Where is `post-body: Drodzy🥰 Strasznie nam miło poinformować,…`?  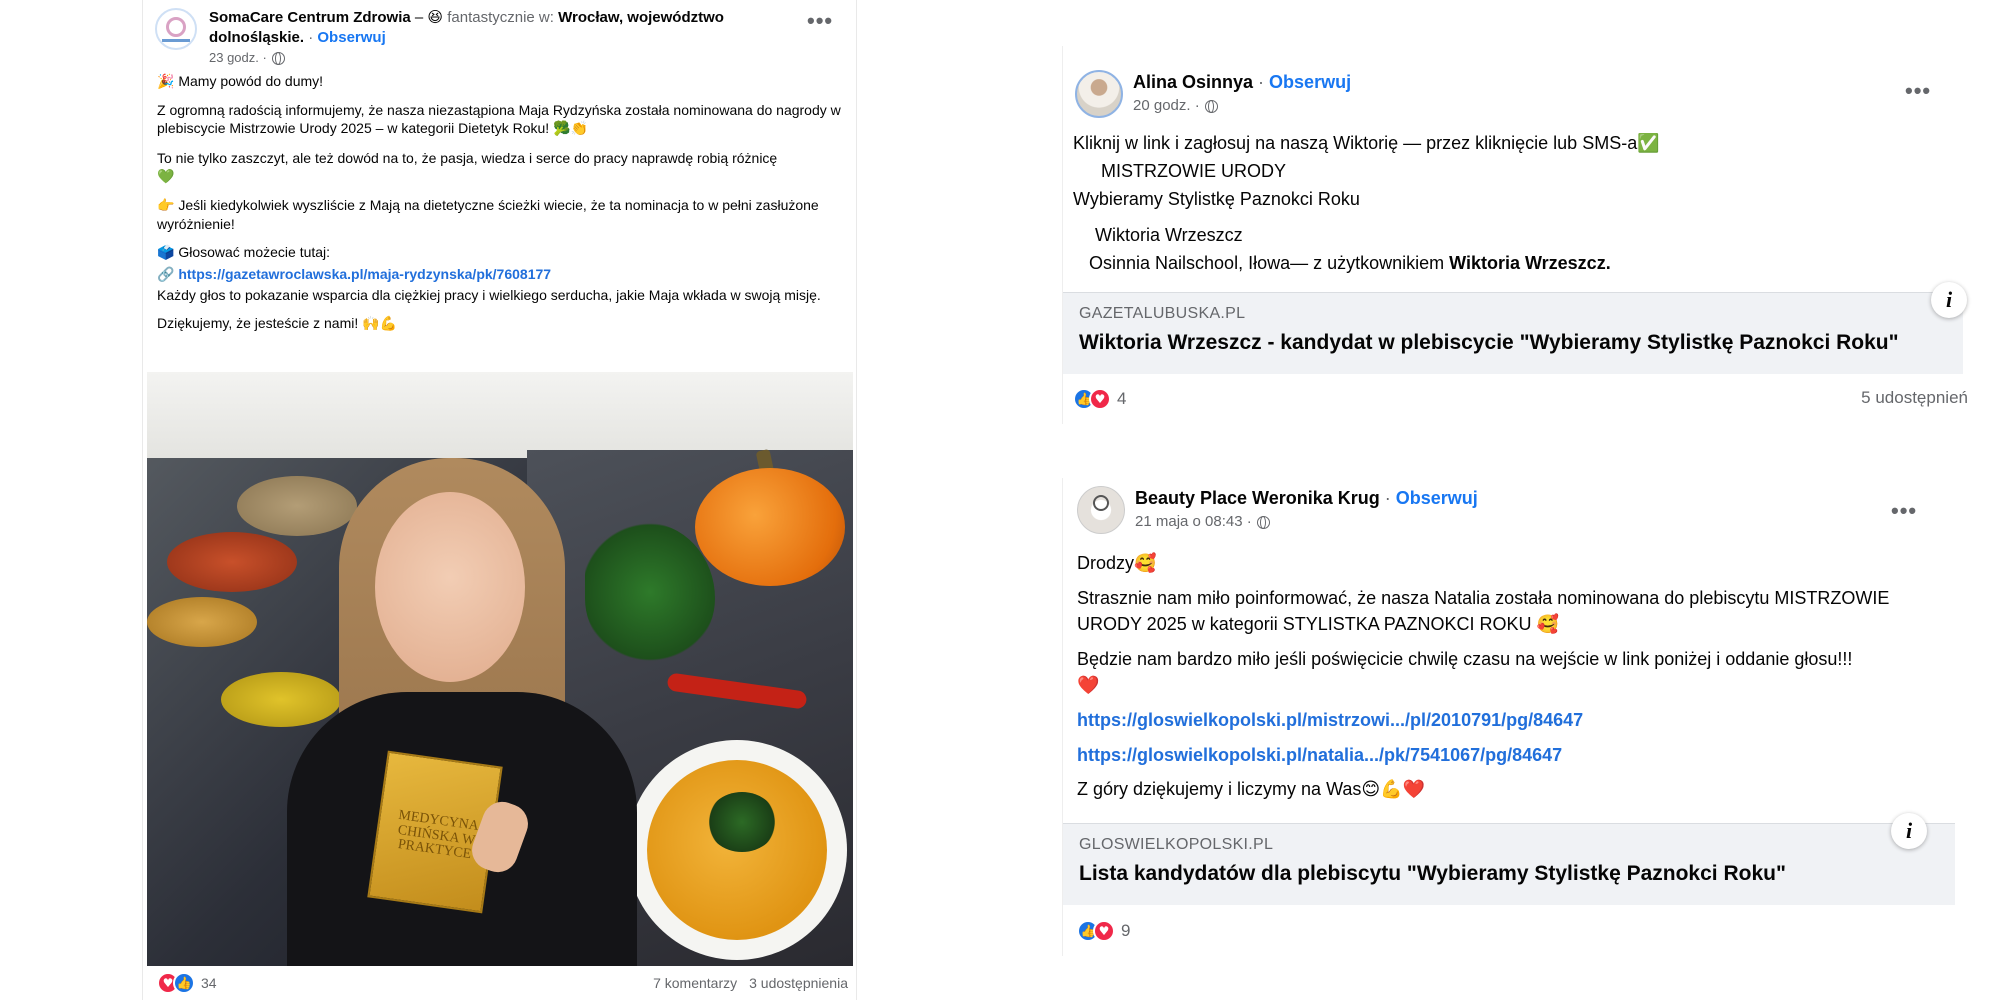 post-body: Drodzy🥰 Strasznie nam miło poinformować,… is located at coordinates (1483, 676).